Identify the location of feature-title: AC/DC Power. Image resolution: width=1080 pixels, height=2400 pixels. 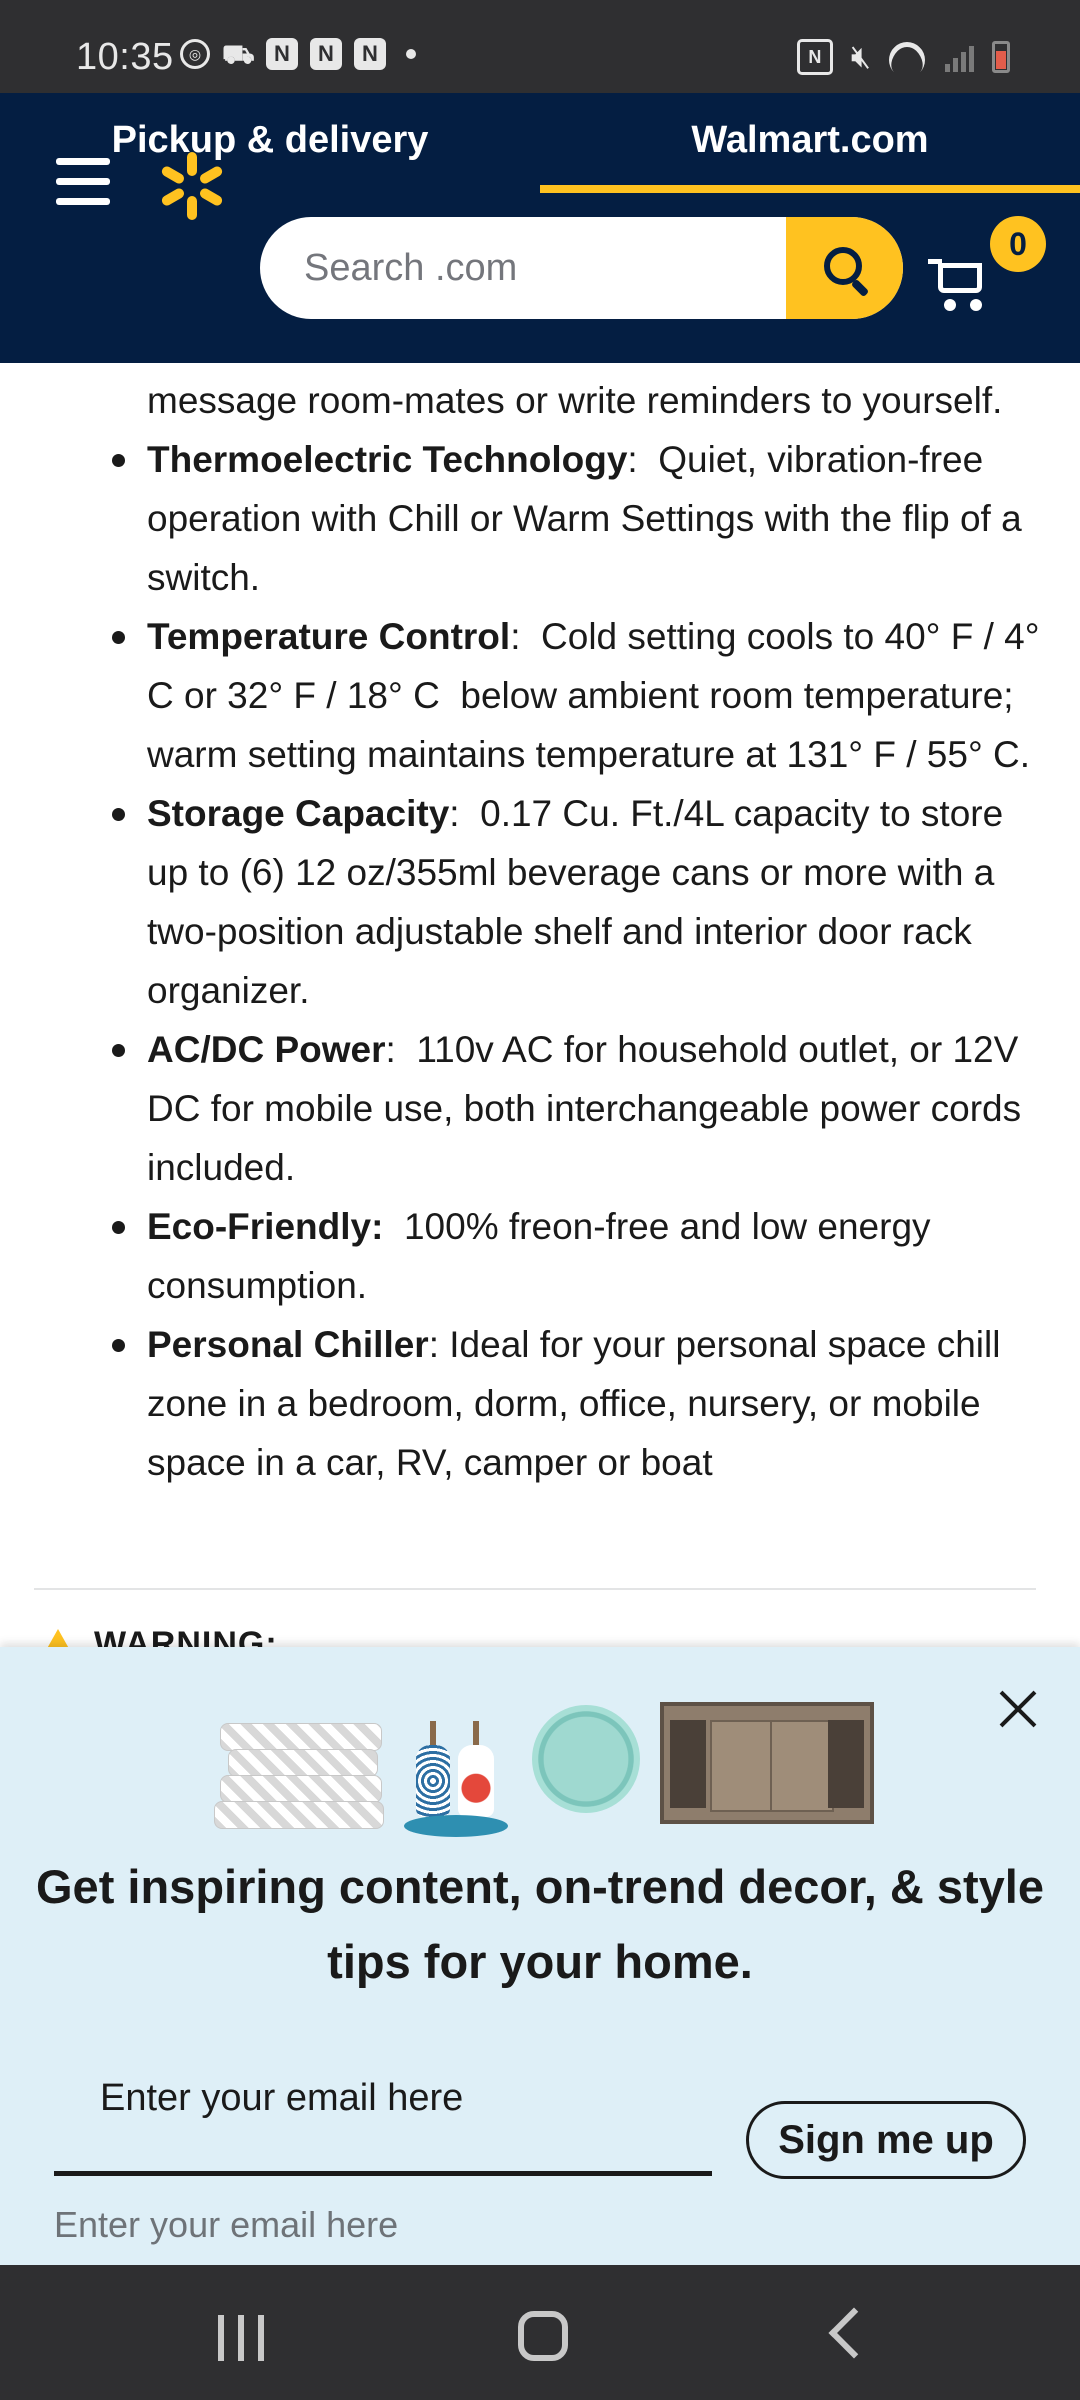
(266, 1049).